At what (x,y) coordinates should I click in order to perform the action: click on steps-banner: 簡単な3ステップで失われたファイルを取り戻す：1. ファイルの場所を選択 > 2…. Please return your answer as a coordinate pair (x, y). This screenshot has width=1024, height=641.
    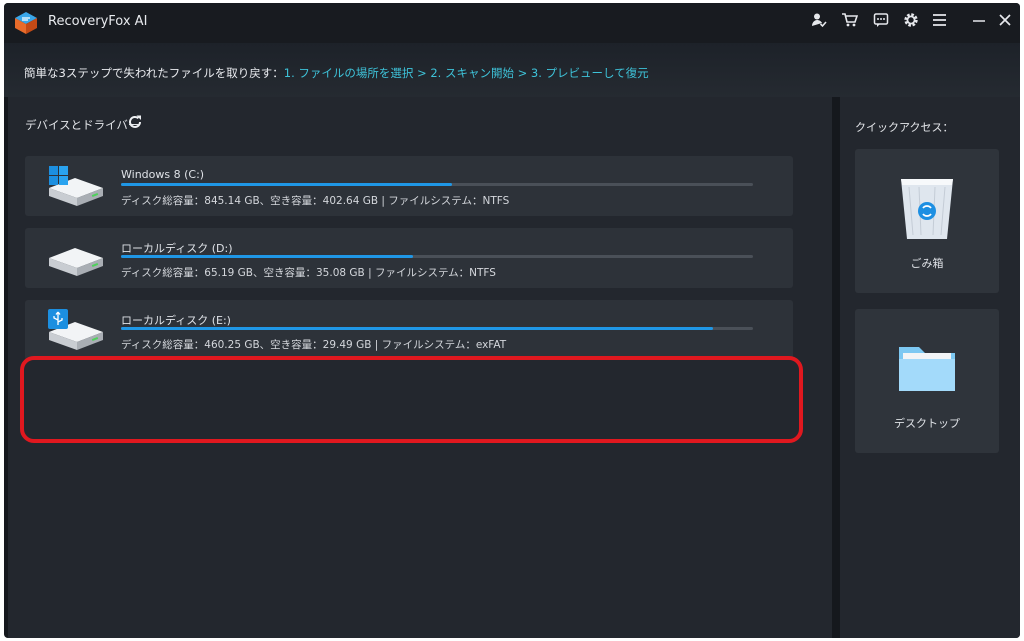
    Looking at the image, I should click on (512, 70).